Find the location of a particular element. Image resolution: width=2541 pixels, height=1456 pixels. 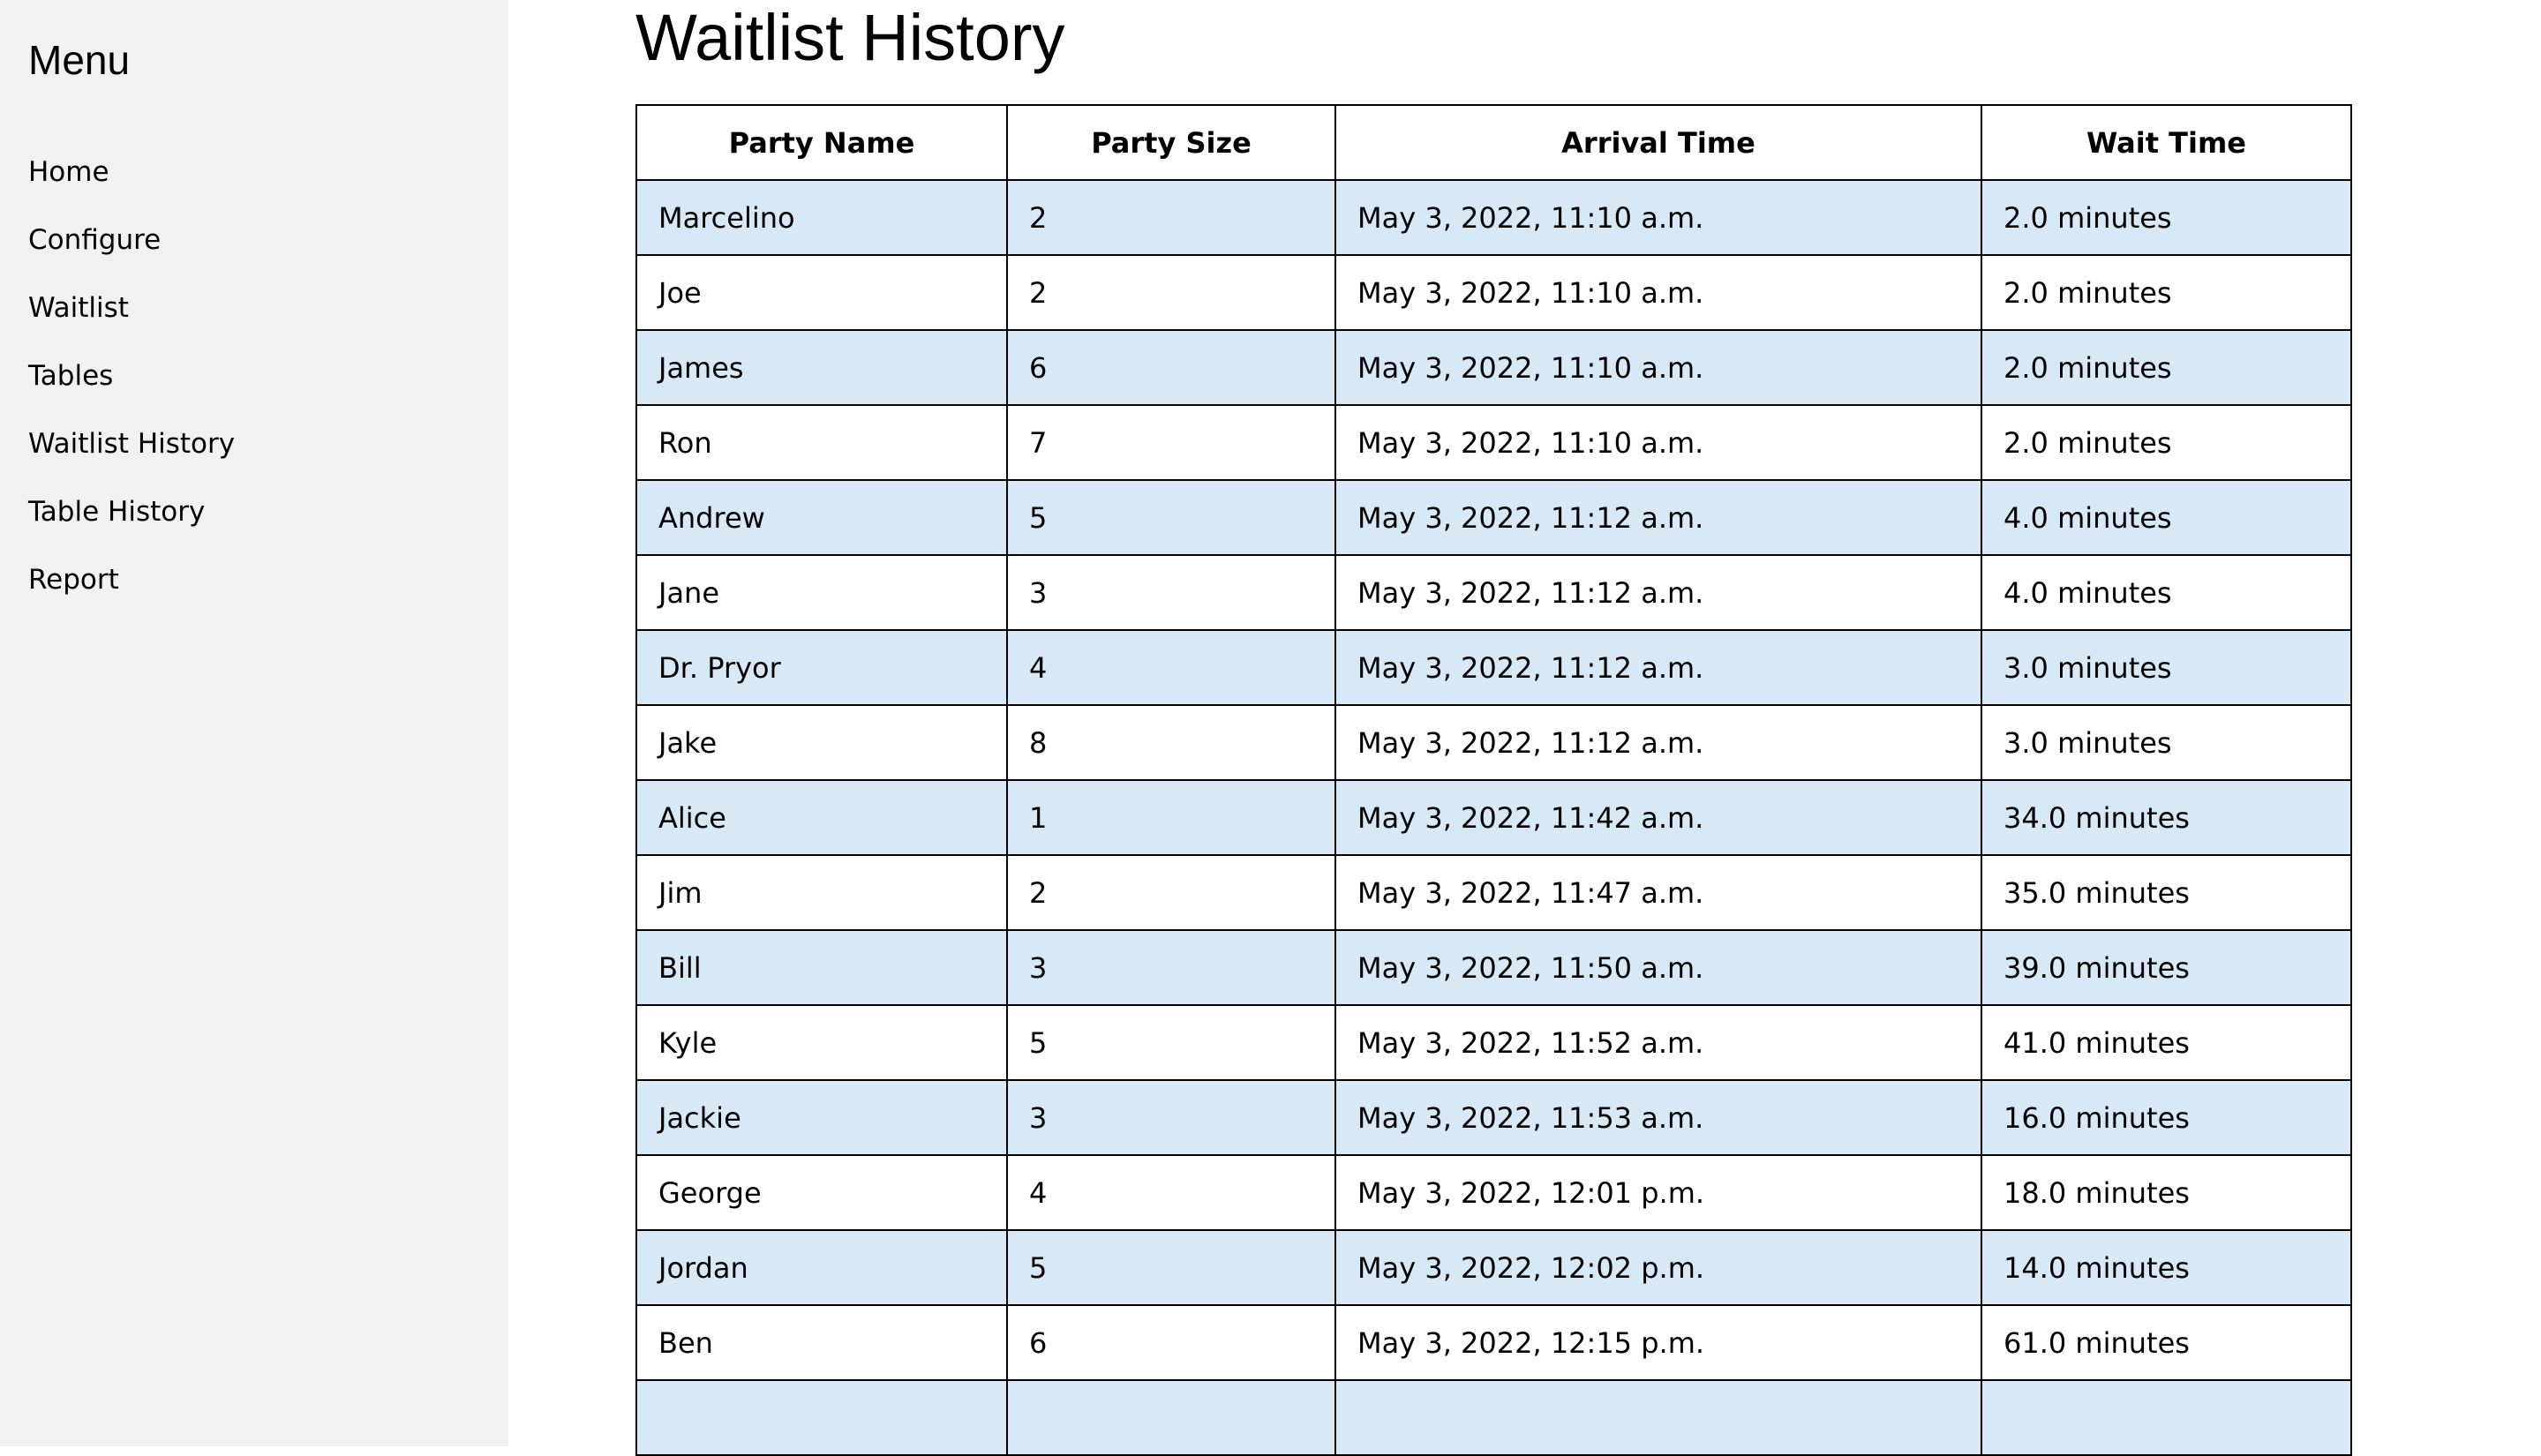

party-name-cell: Joe is located at coordinates (821, 292).